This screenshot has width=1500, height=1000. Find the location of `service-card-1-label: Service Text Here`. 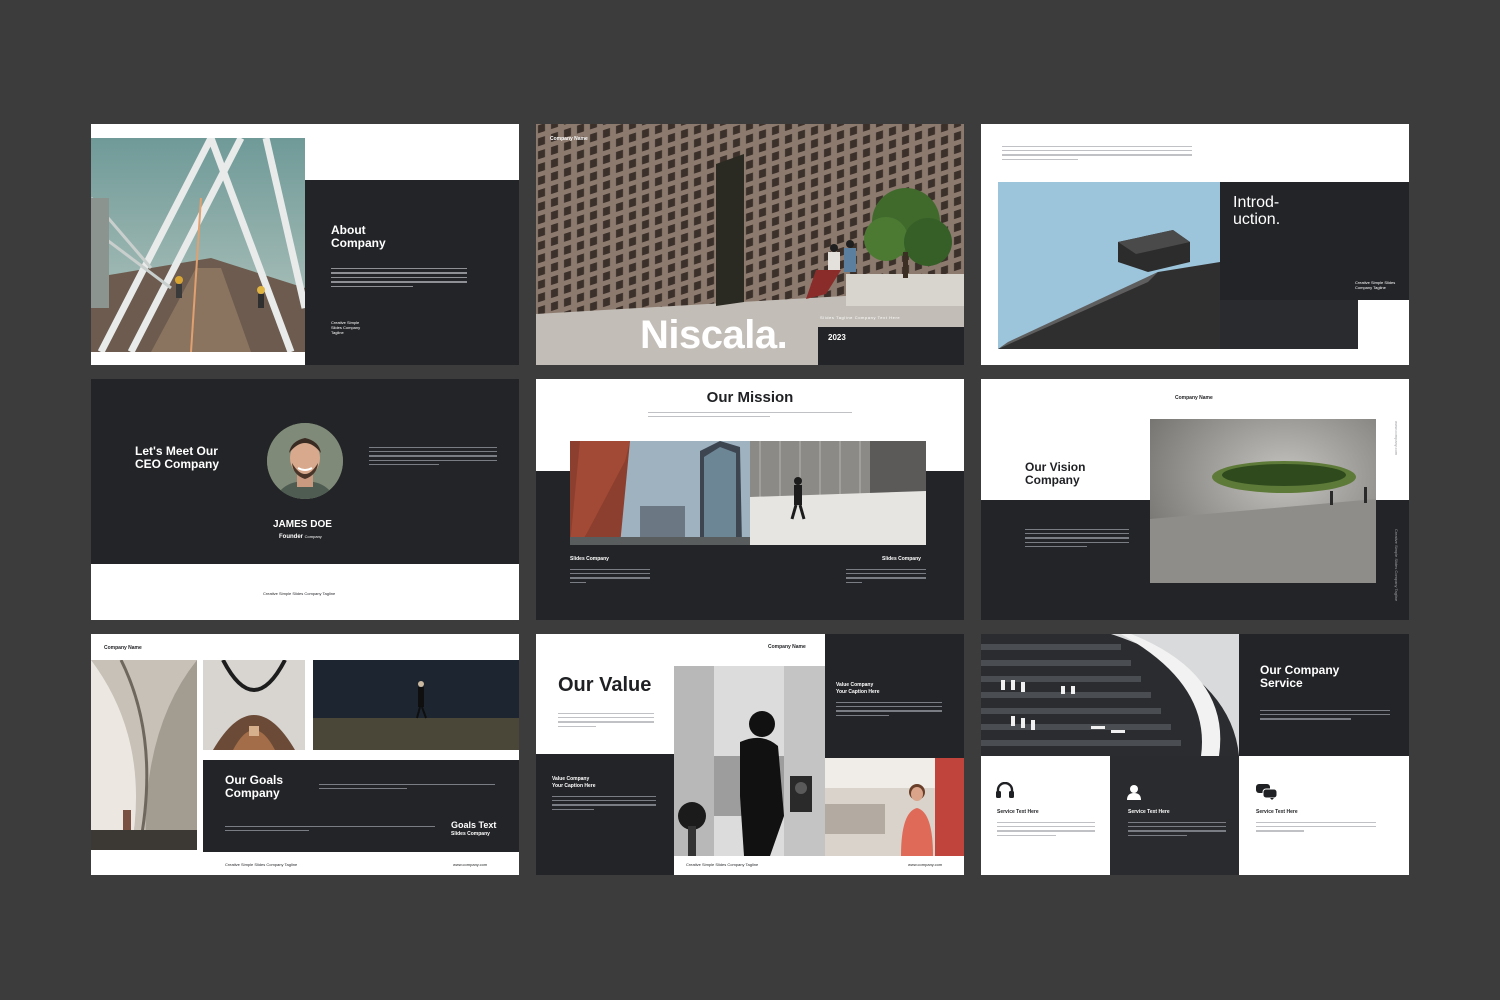

service-card-1-label: Service Text Here is located at coordinates (1018, 812).